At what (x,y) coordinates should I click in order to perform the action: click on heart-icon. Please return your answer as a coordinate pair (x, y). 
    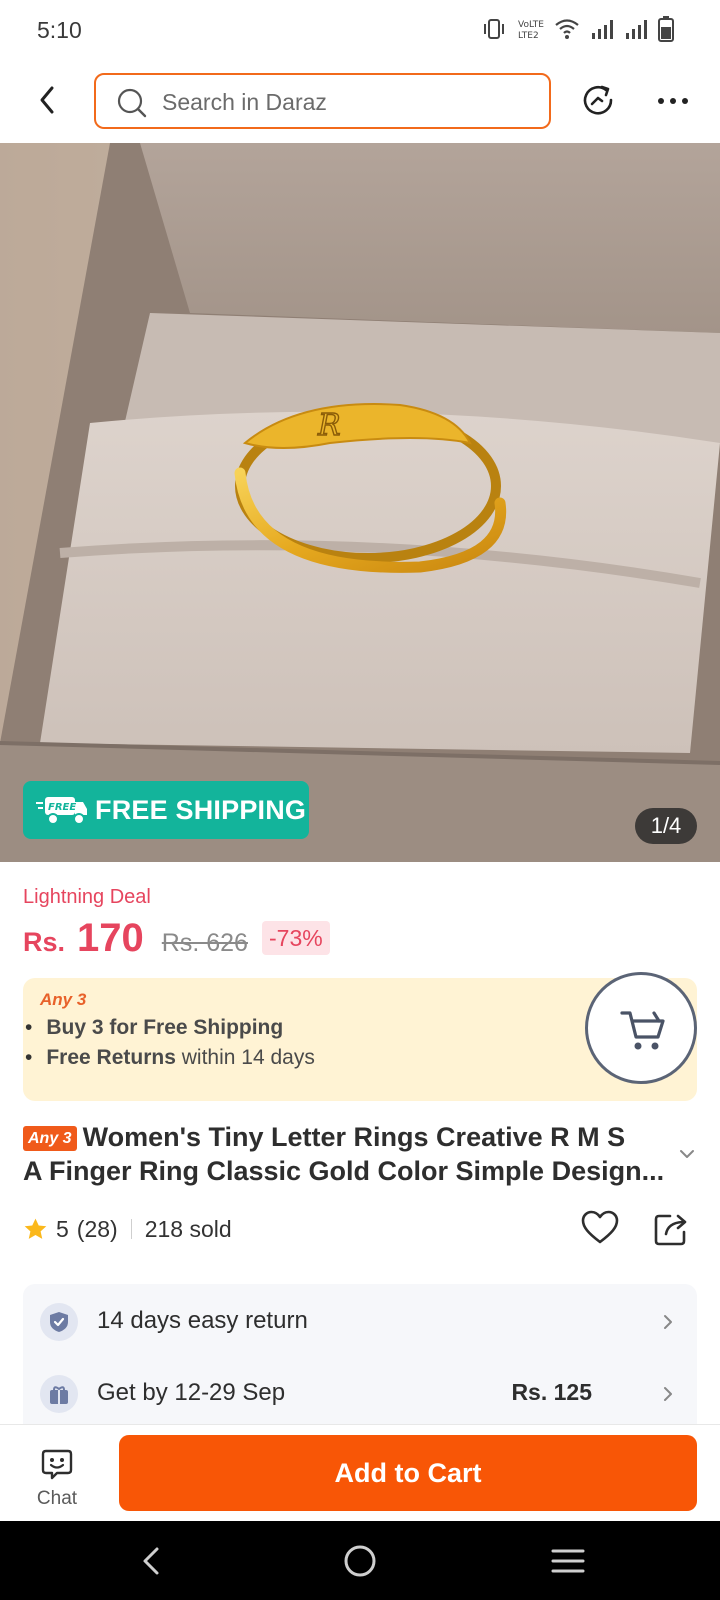
    Looking at the image, I should click on (600, 1228).